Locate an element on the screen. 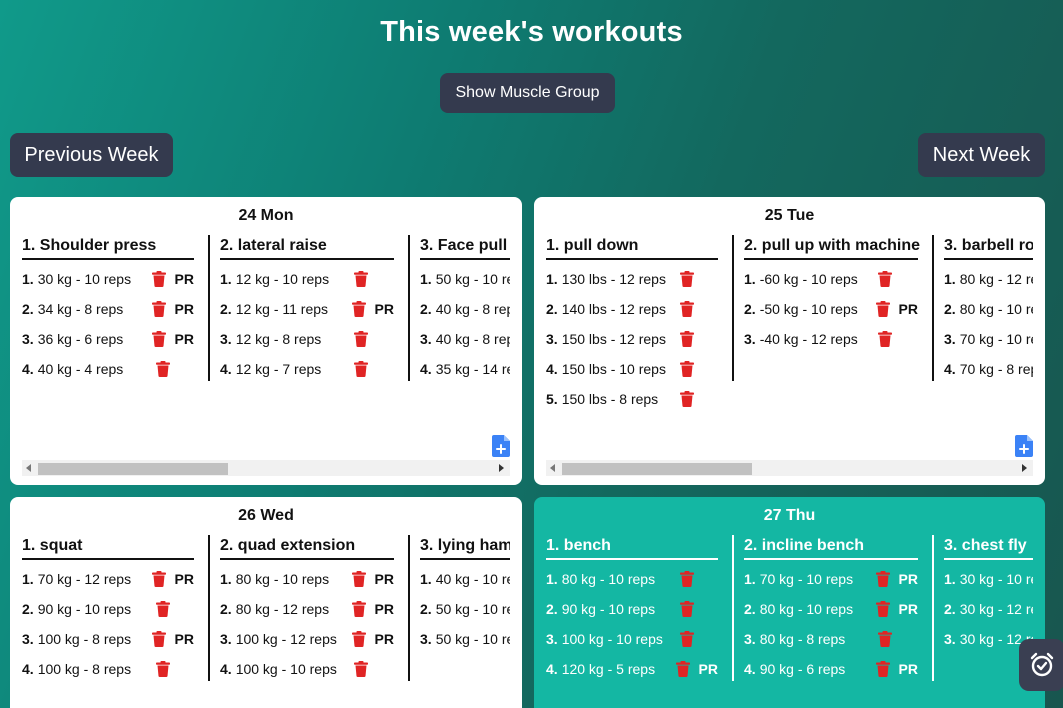 This screenshot has width=1063, height=708. exercise-title: 2. lateral raise is located at coordinates (307, 247).